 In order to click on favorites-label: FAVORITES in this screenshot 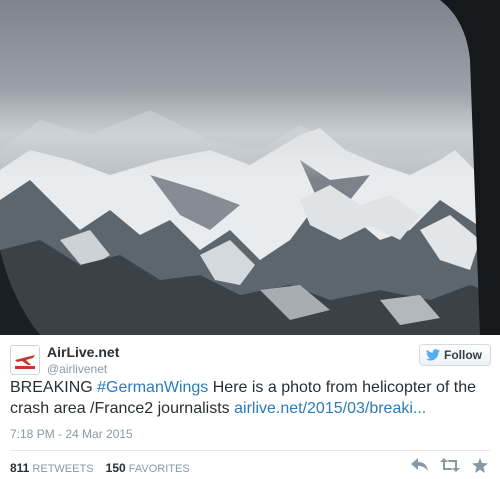, I will do `click(159, 469)`.